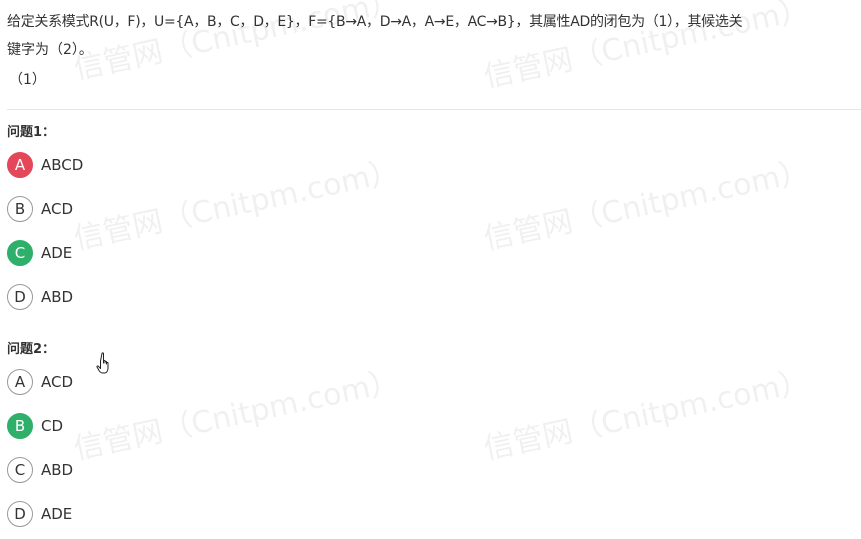  I want to click on option-a: A ABCD, so click(307, 165).